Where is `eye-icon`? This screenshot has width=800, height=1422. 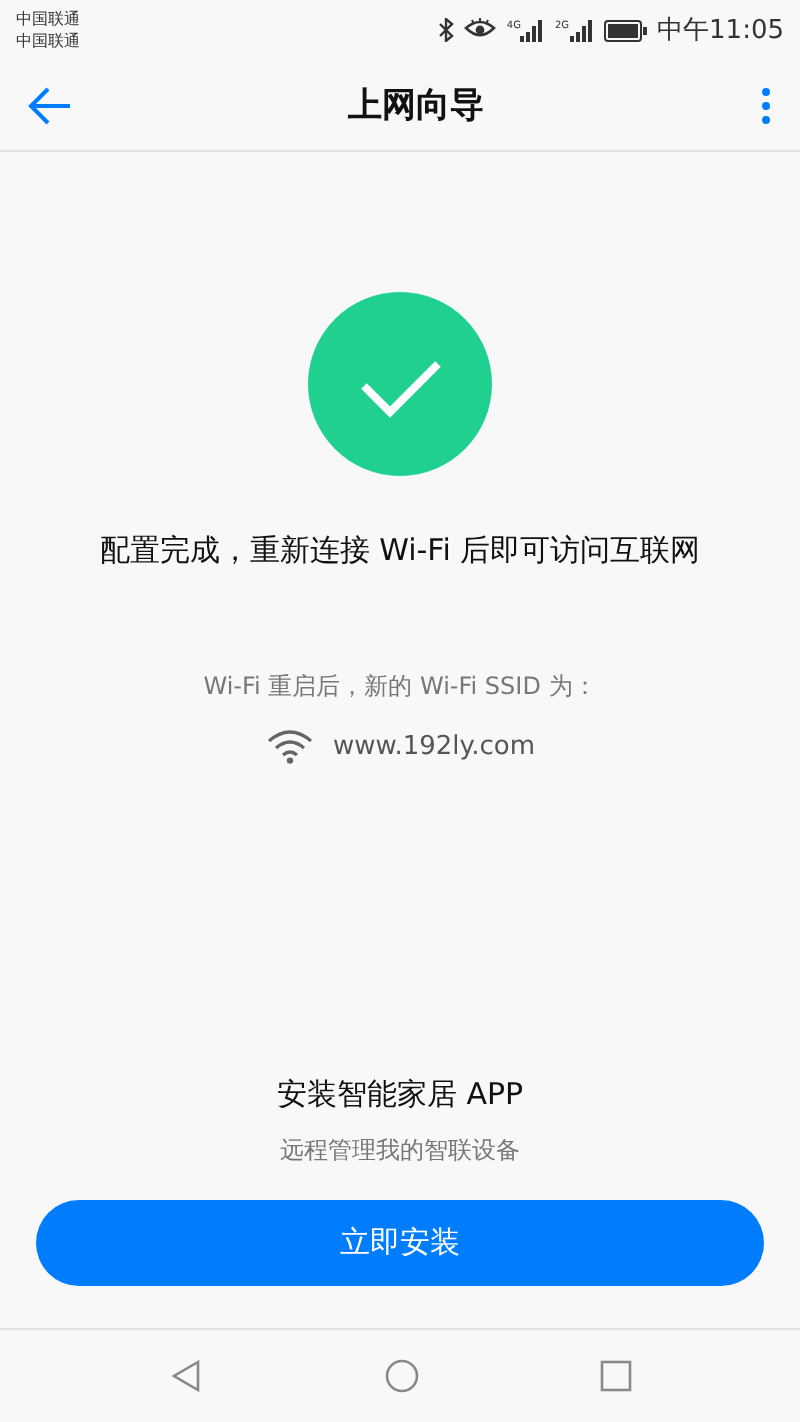 eye-icon is located at coordinates (480, 30).